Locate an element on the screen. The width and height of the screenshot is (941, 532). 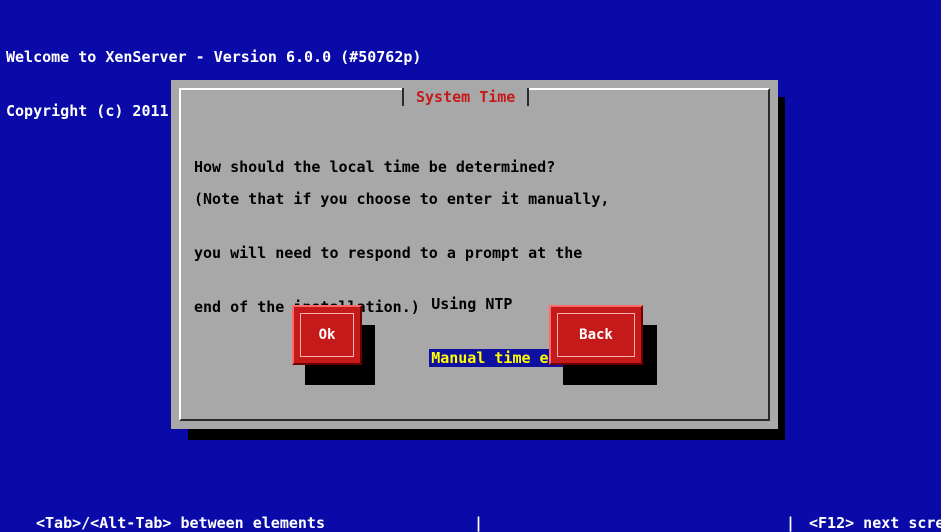
footer-f12-hint: <F12> next screen is located at coordinates (875, 523).